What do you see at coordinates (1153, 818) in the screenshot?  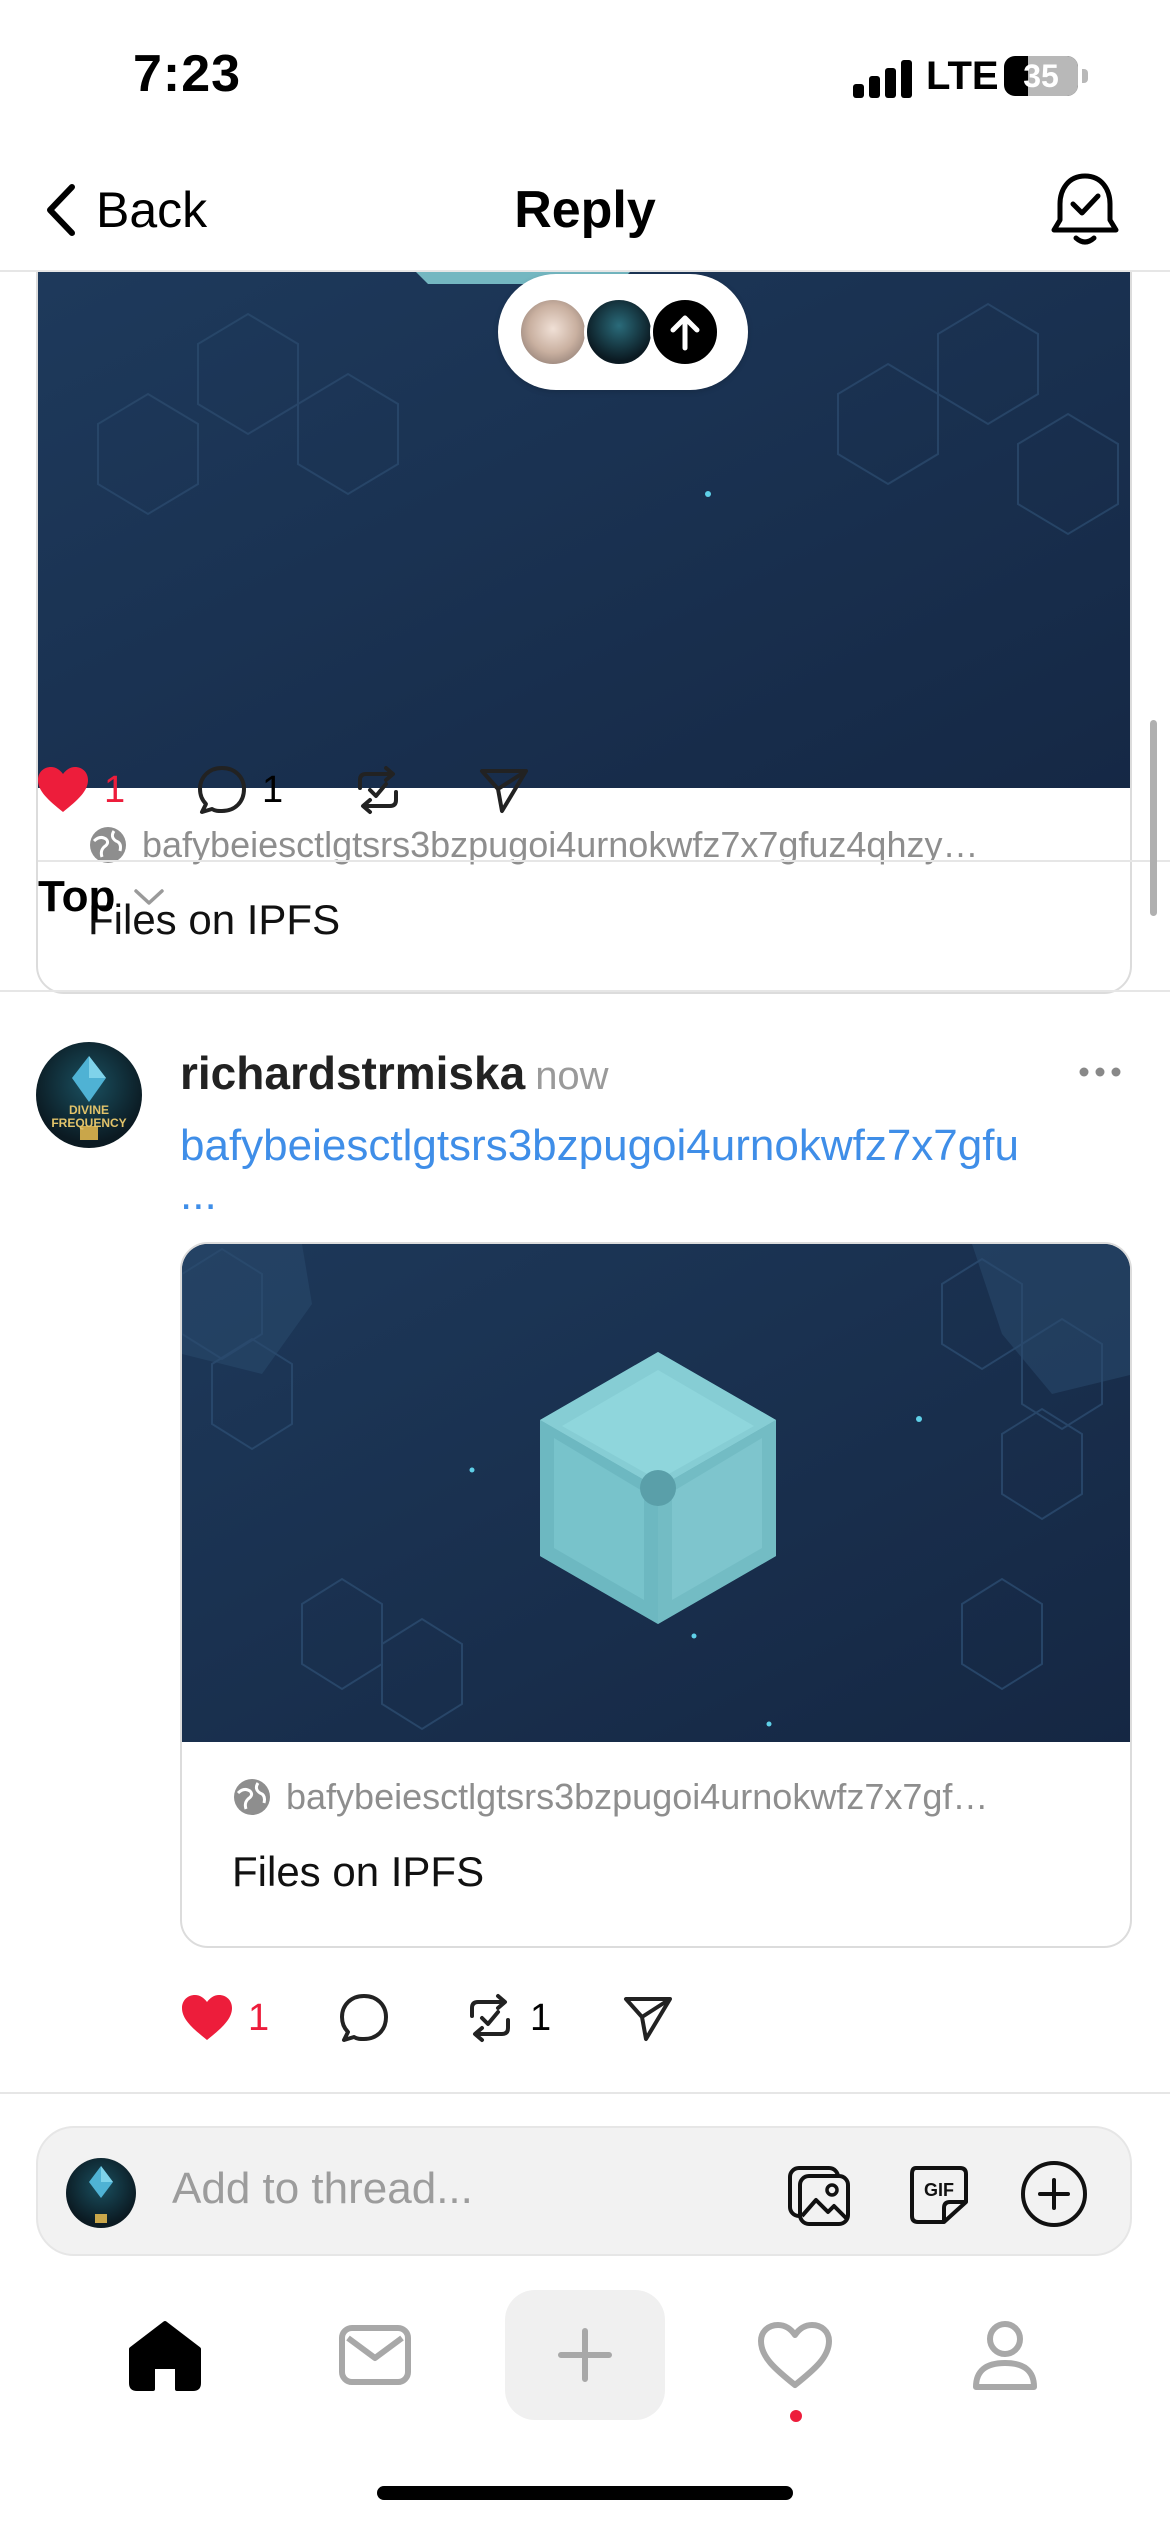 I see `scrollbar` at bounding box center [1153, 818].